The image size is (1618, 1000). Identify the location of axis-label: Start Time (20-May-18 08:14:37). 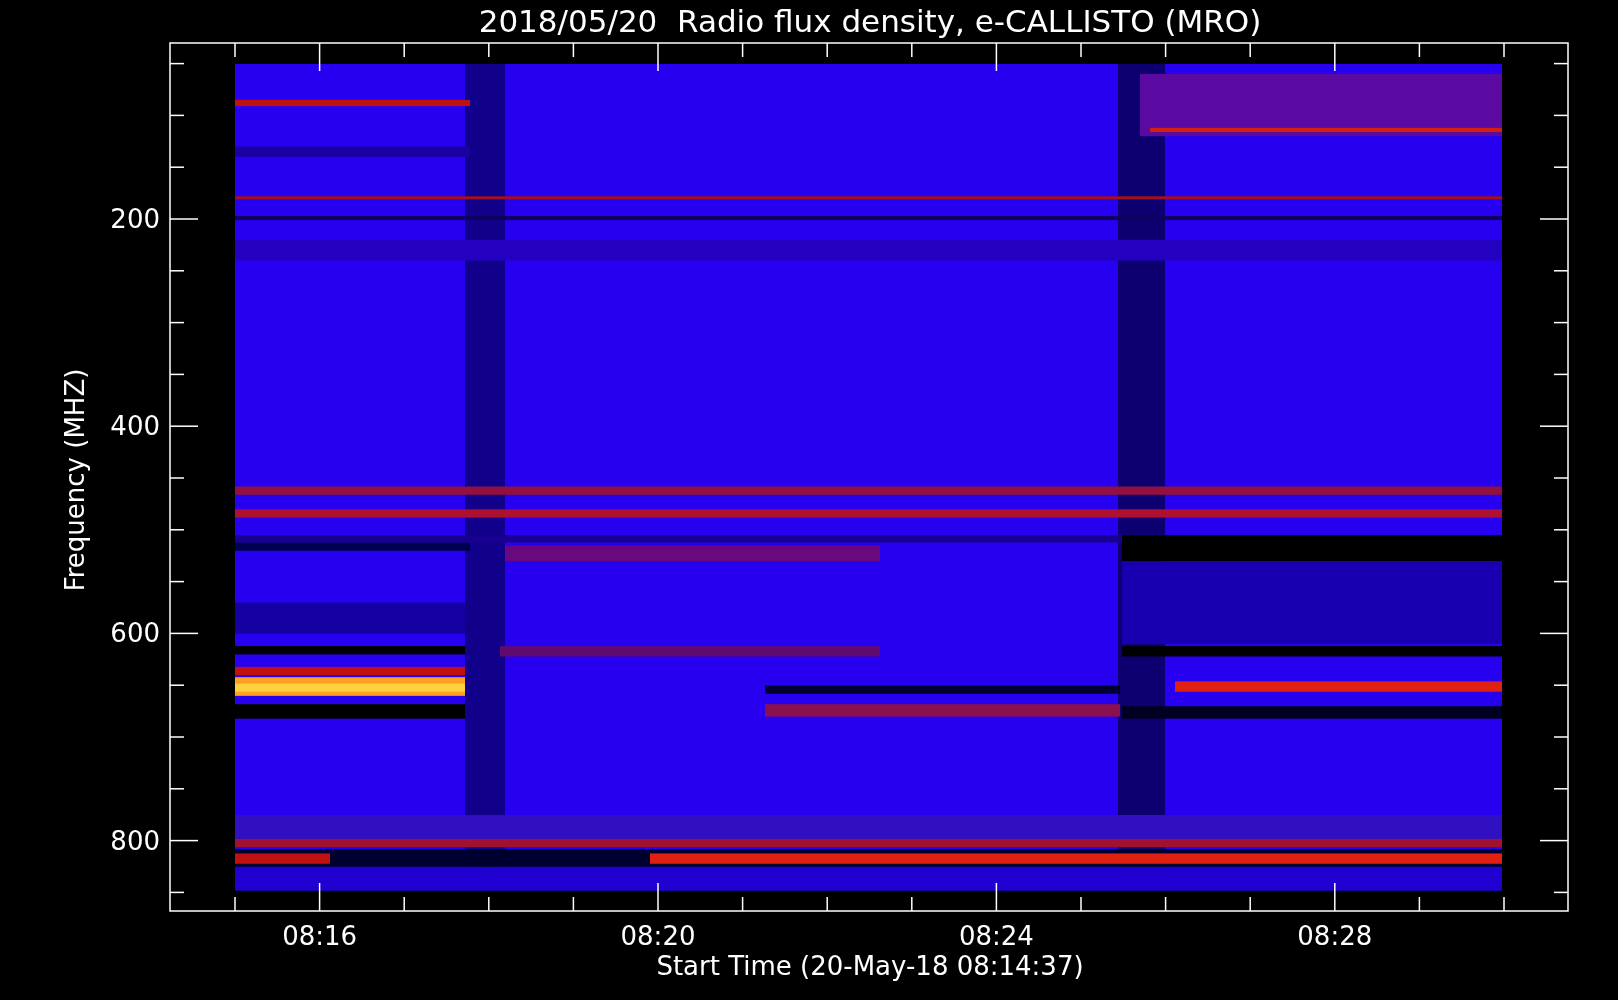
(870, 966).